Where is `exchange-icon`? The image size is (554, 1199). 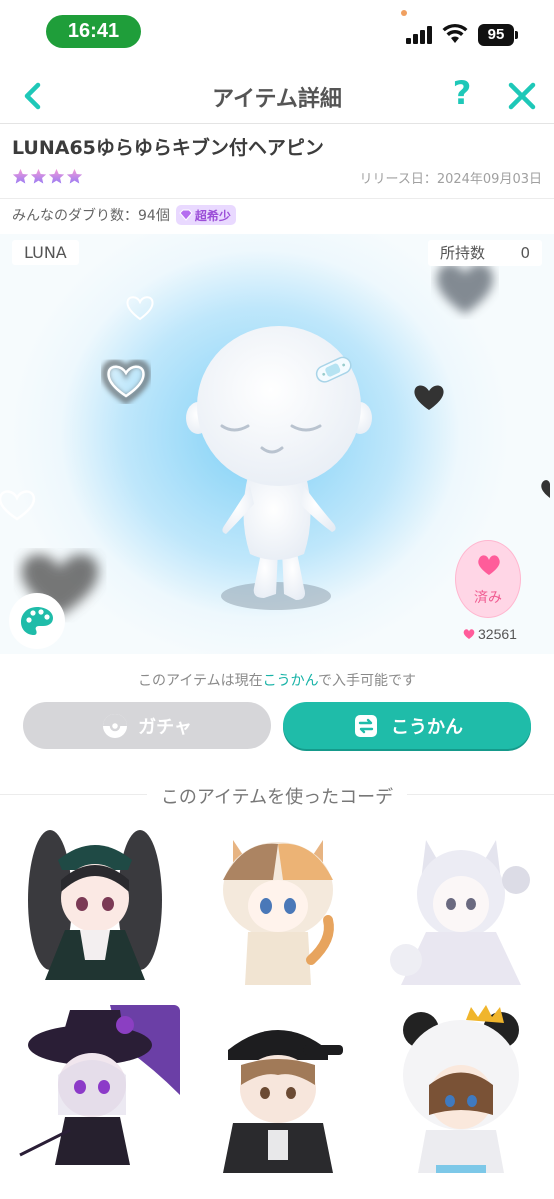
exchange-icon is located at coordinates (366, 725).